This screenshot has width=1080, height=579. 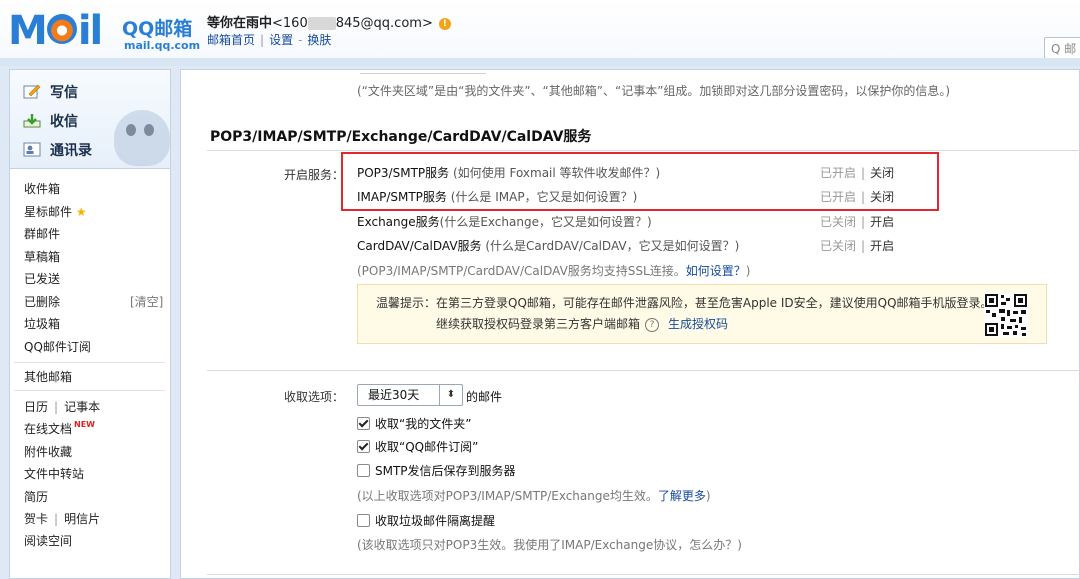 What do you see at coordinates (42, 256) in the screenshot?
I see `sidebar-item-drafts: 草稿箱` at bounding box center [42, 256].